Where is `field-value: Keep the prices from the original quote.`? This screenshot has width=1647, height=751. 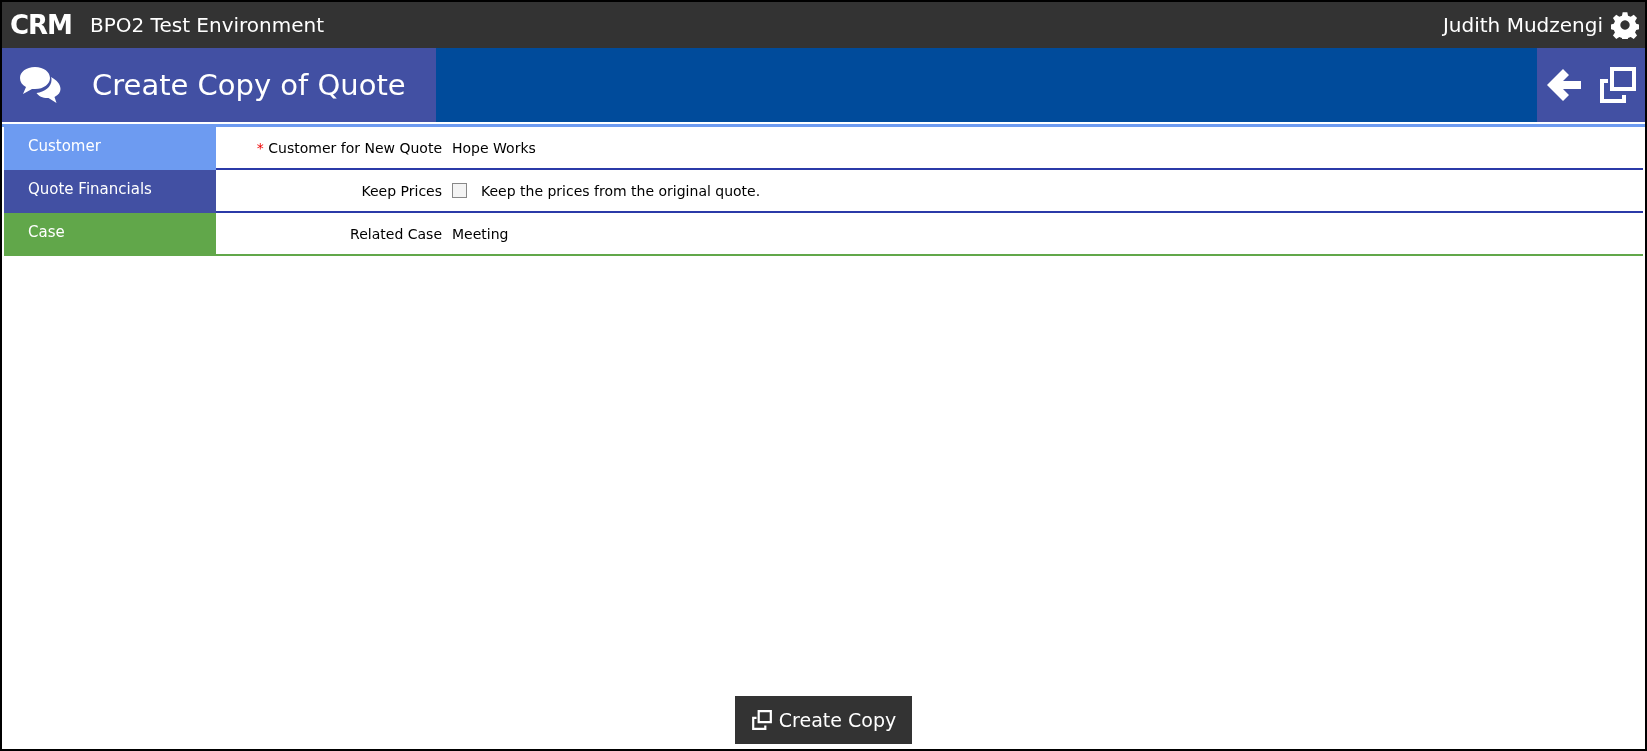 field-value: Keep the prices from the original quote. is located at coordinates (621, 190).